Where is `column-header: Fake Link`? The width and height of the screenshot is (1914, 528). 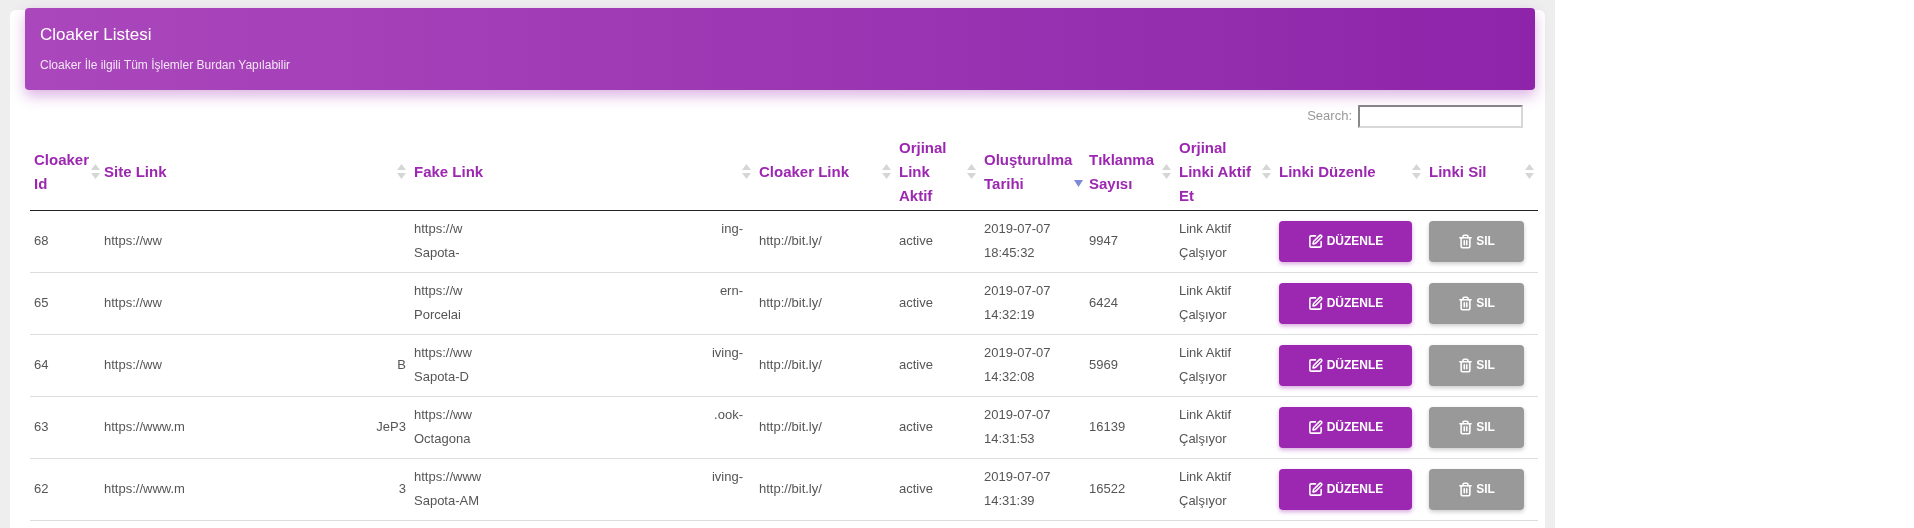 column-header: Fake Link is located at coordinates (449, 171).